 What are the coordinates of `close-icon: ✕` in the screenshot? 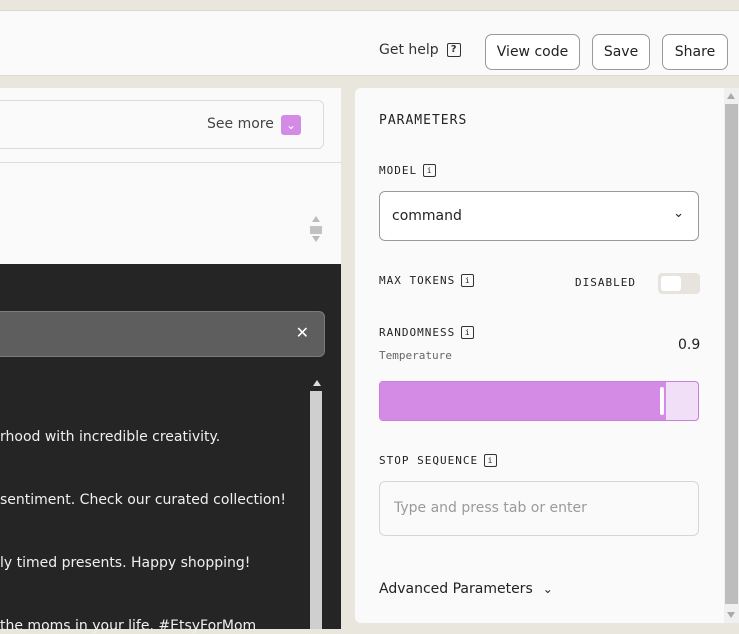 It's located at (302, 332).